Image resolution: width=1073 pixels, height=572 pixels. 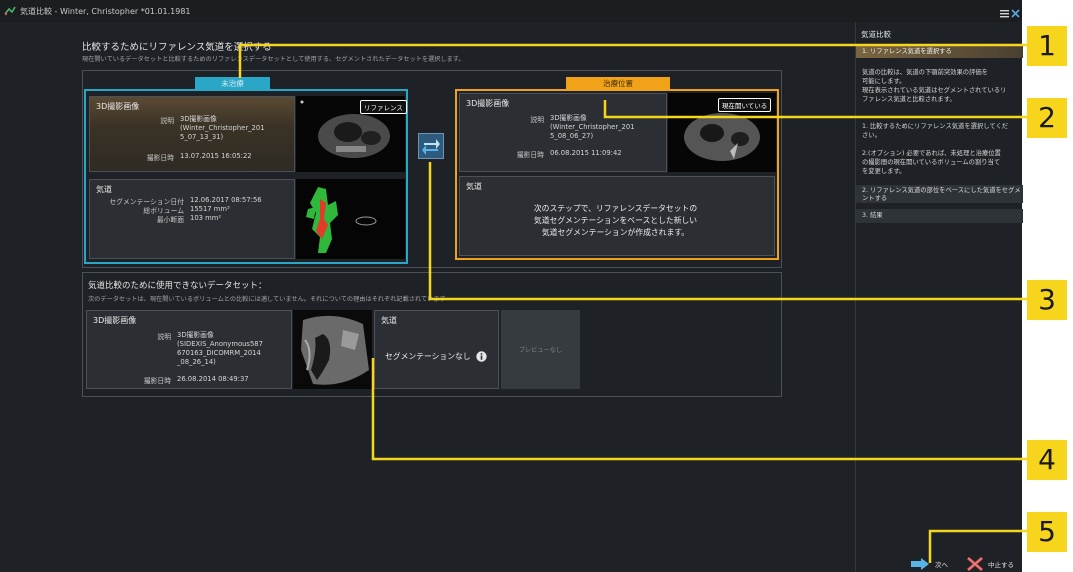 I want to click on callout-2: 2, so click(x=1047, y=118).